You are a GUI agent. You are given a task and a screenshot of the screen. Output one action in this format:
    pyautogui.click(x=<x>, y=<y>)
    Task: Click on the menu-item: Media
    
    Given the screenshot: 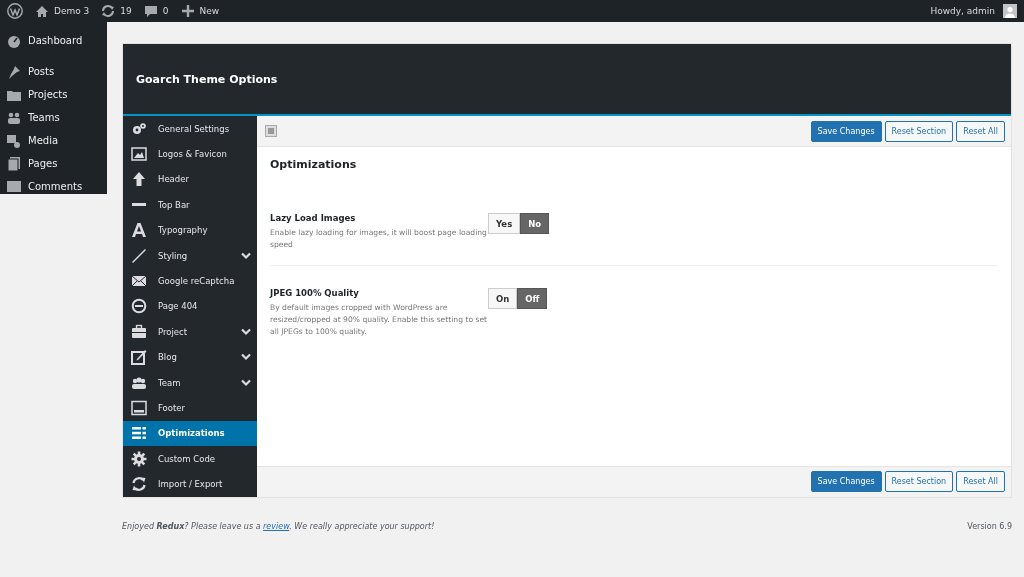 What is the action you would take?
    pyautogui.click(x=43, y=140)
    